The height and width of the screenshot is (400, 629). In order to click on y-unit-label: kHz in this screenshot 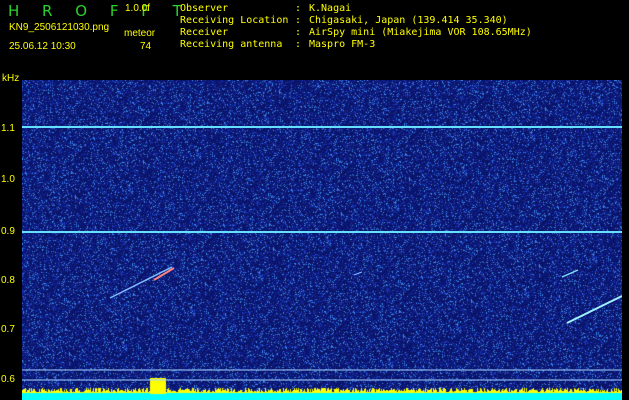, I will do `click(11, 78)`.